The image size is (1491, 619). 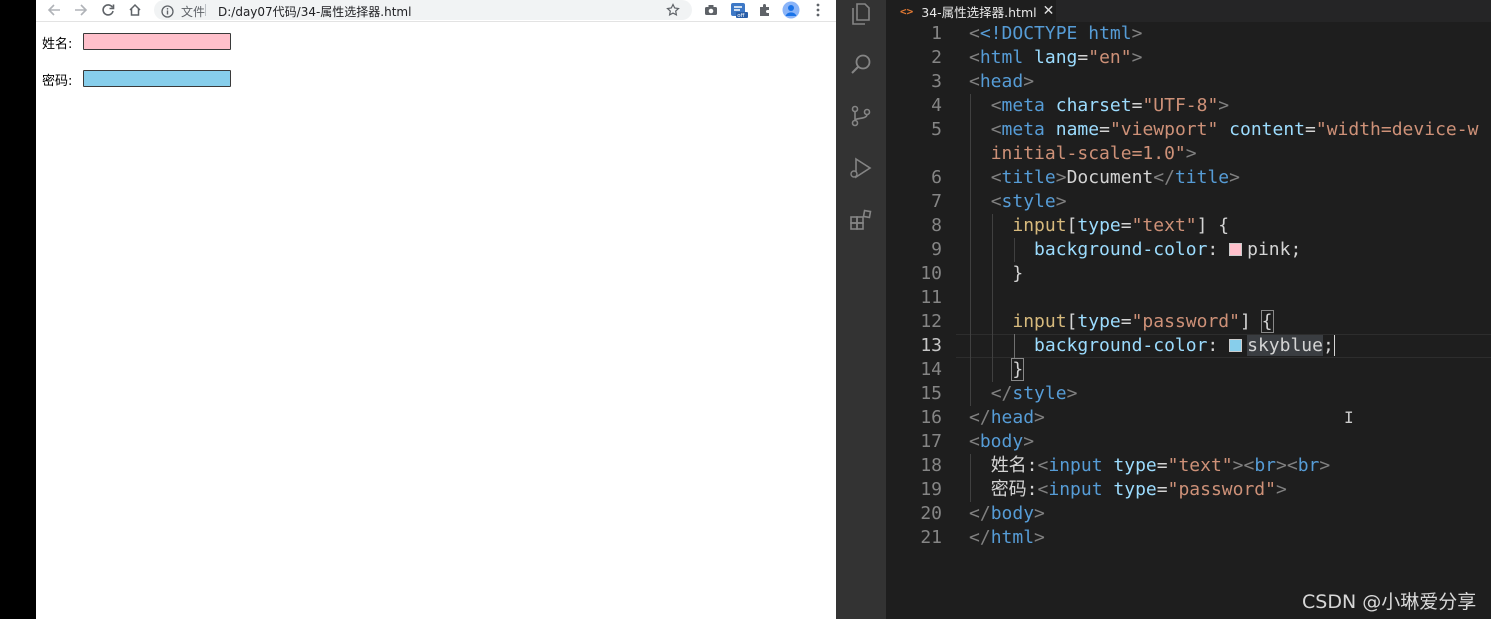 I want to click on code-line: 3 <head>, so click(x=1188, y=82).